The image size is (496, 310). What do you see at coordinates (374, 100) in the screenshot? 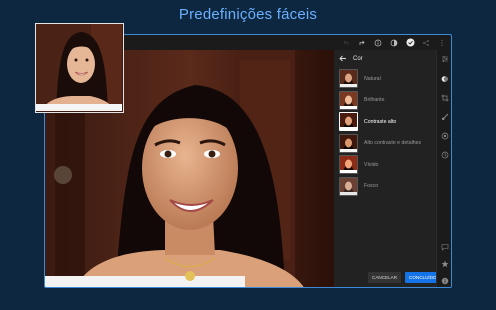
I see `preset-label: Brilhante` at bounding box center [374, 100].